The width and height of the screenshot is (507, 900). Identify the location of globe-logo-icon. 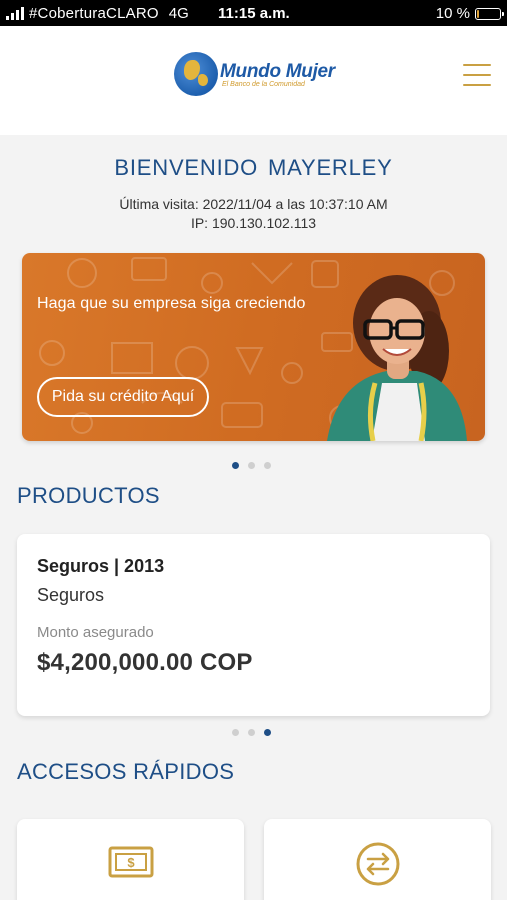
(196, 74).